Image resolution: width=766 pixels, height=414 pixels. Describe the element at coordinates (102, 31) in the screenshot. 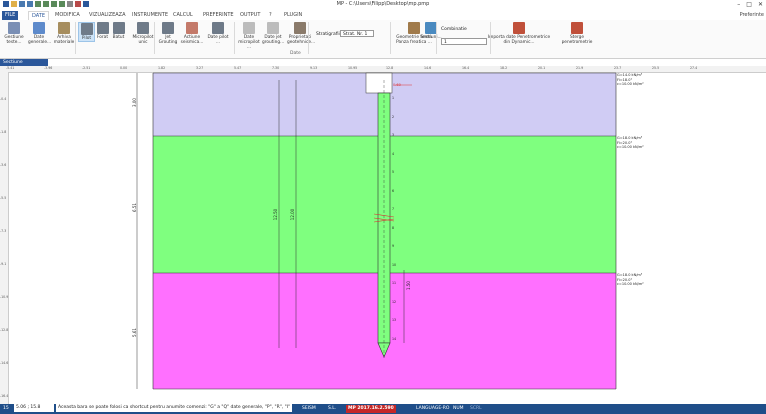

I see `ribbon-button-4: Forat` at that location.